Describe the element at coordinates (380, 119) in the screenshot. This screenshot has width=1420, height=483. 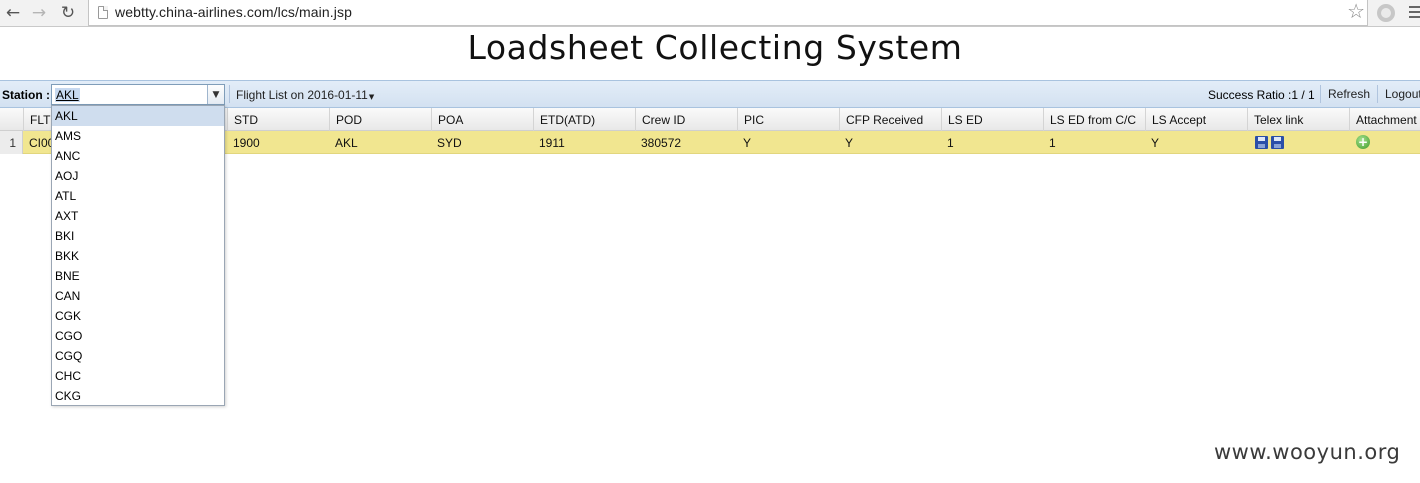
I see `column-header-pod: POD` at that location.